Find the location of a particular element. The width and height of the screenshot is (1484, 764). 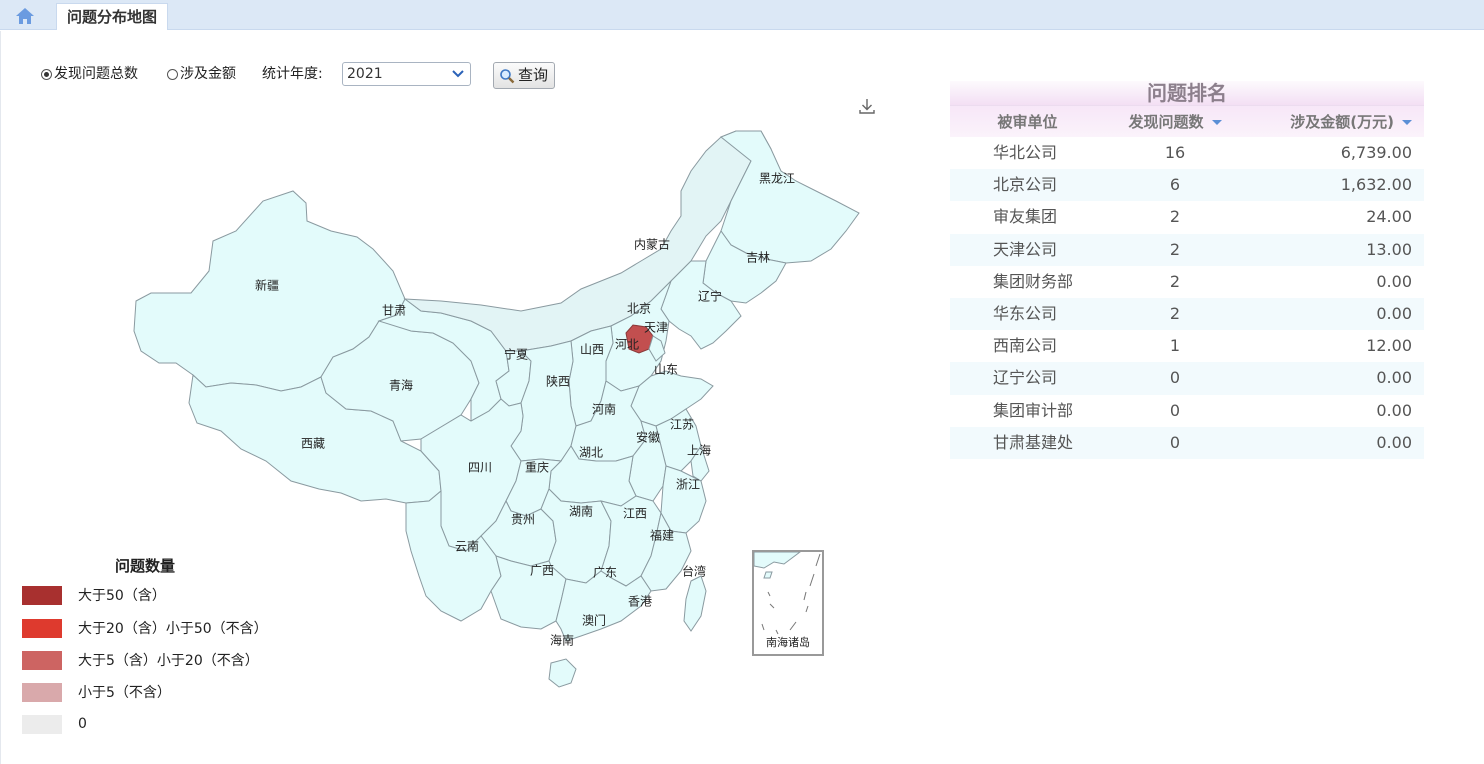

legend-item: 小于5（不含） is located at coordinates (96, 692).